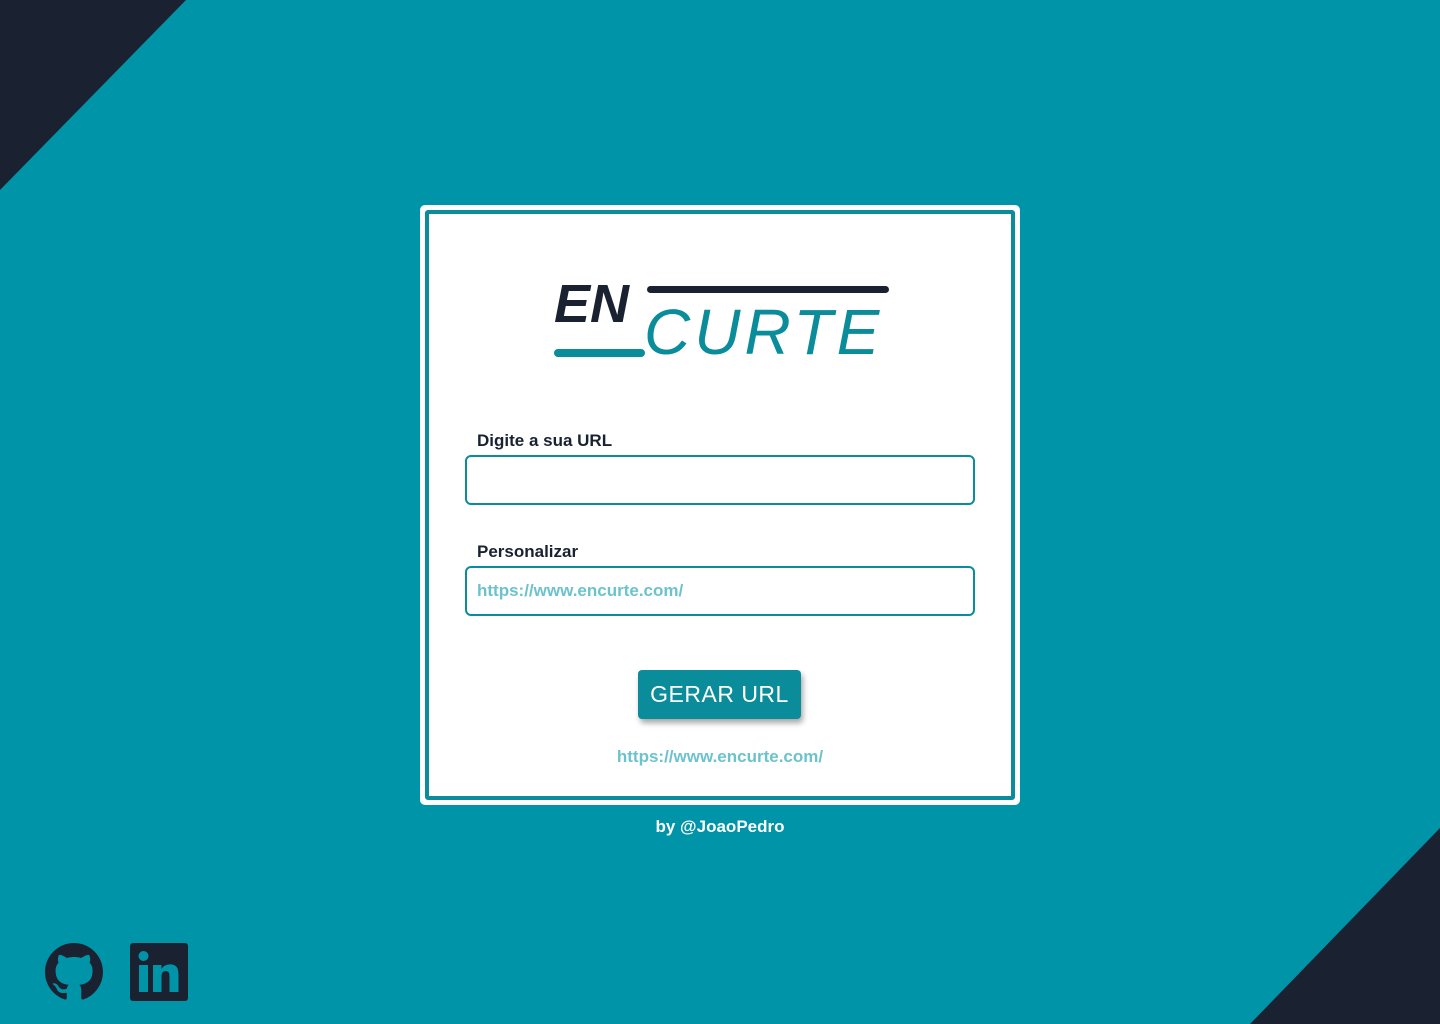 The width and height of the screenshot is (1440, 1024). Describe the element at coordinates (74, 972) in the screenshot. I see `github-icon` at that location.